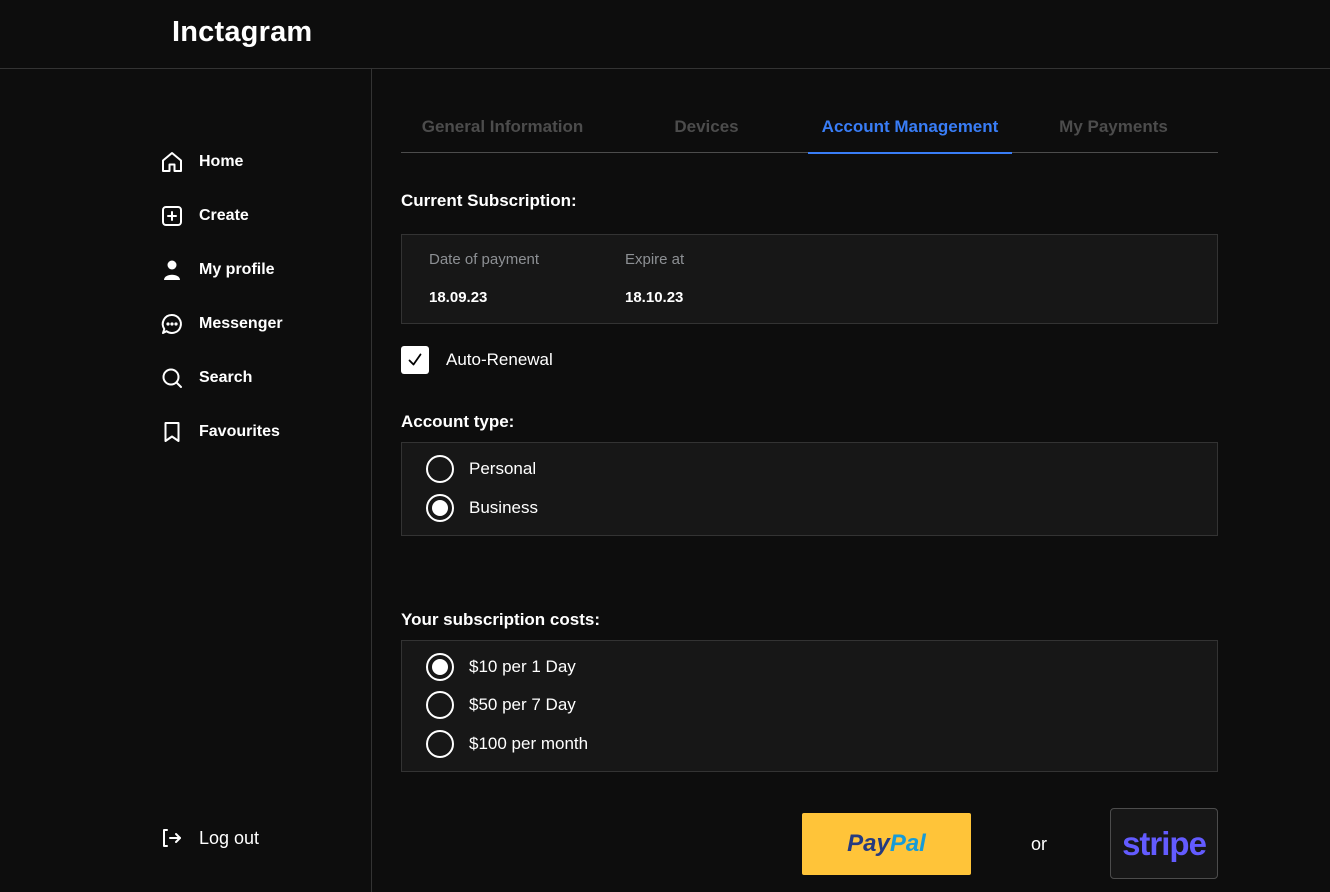 Image resolution: width=1330 pixels, height=892 pixels. Describe the element at coordinates (172, 324) in the screenshot. I see `message-circle-icon` at that location.